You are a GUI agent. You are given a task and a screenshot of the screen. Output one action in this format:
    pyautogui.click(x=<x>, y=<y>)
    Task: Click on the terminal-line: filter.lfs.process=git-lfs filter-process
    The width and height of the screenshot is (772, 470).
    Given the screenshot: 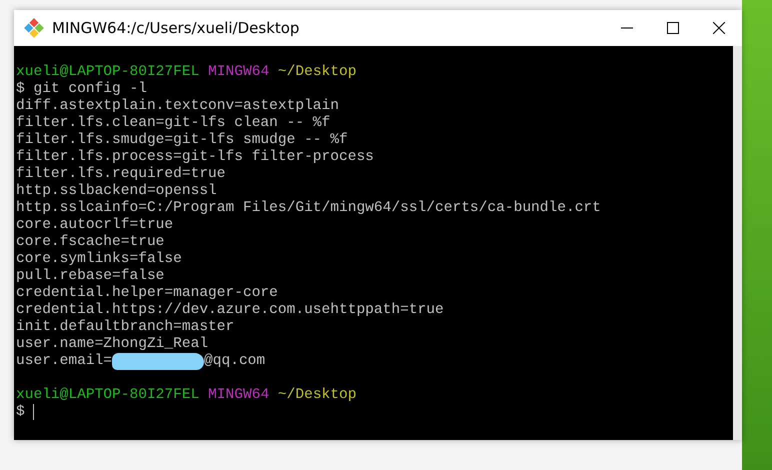 What is the action you would take?
    pyautogui.click(x=195, y=157)
    